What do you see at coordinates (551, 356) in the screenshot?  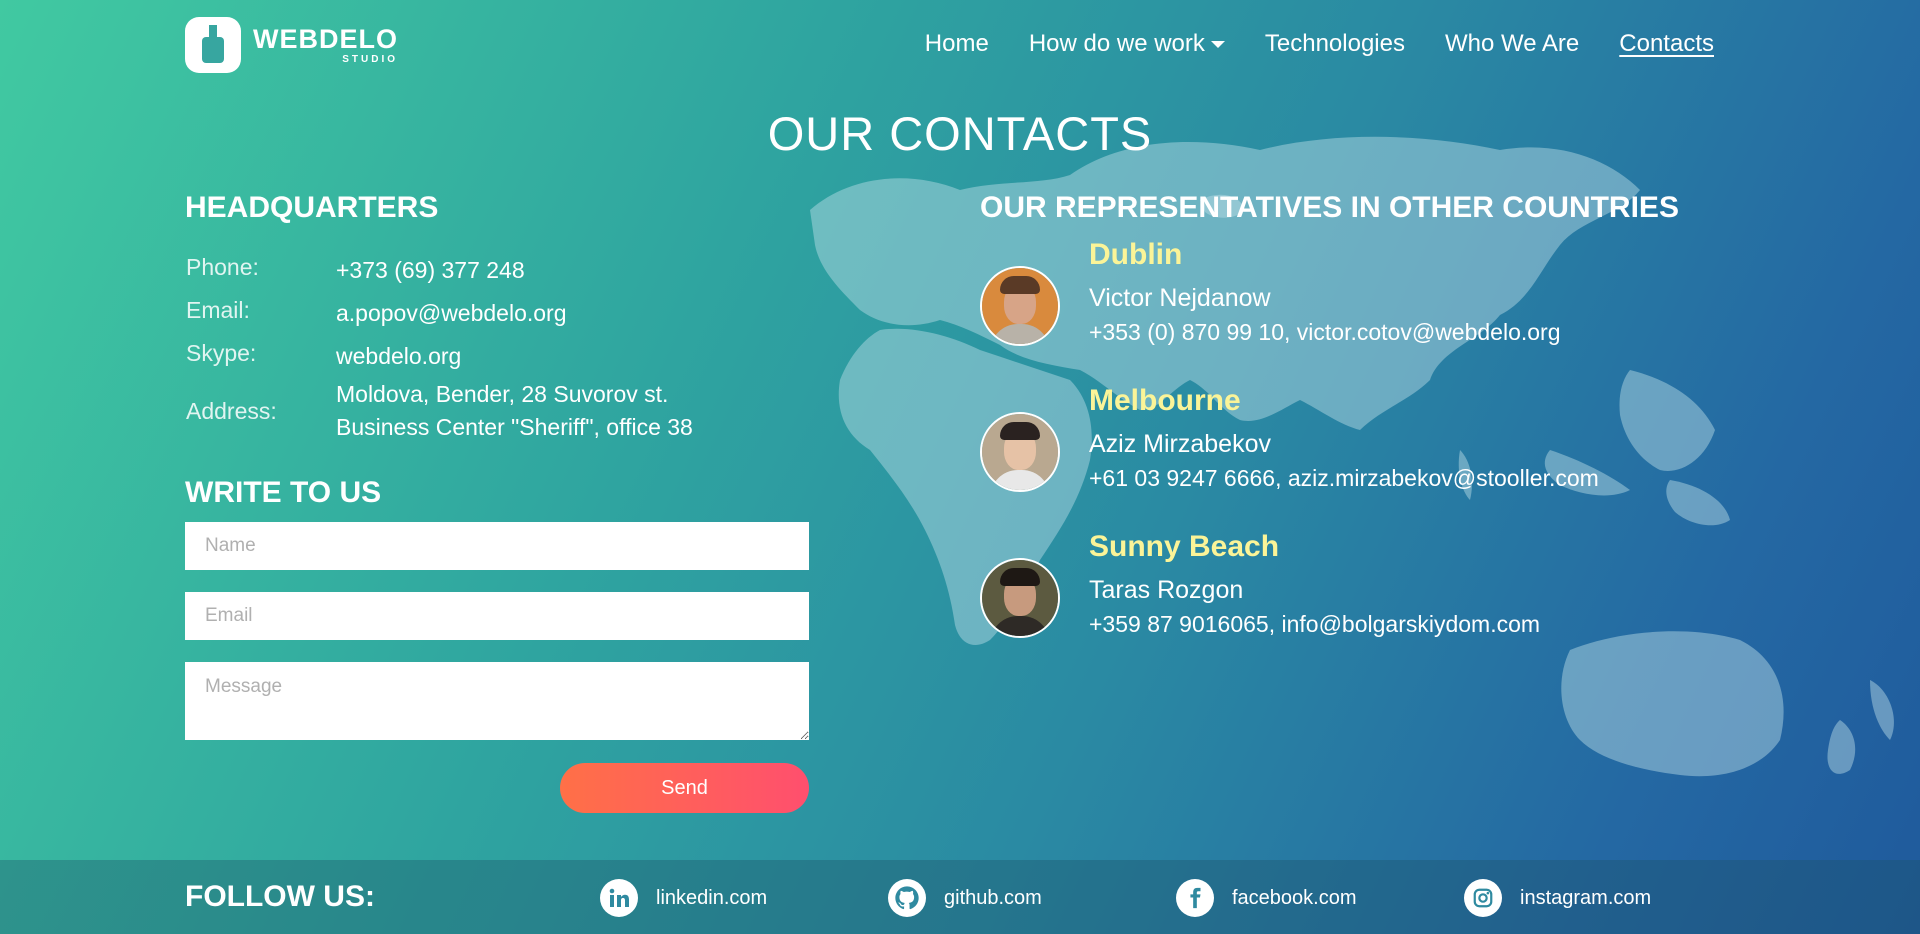 I see `skype-value: webdelo.org` at bounding box center [551, 356].